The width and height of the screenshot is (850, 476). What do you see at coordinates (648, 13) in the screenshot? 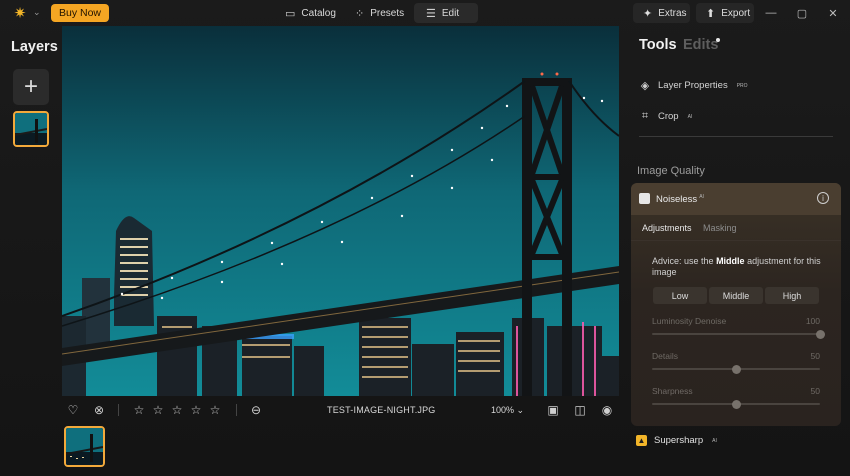
I see `sparkle-icon: ✦` at bounding box center [648, 13].